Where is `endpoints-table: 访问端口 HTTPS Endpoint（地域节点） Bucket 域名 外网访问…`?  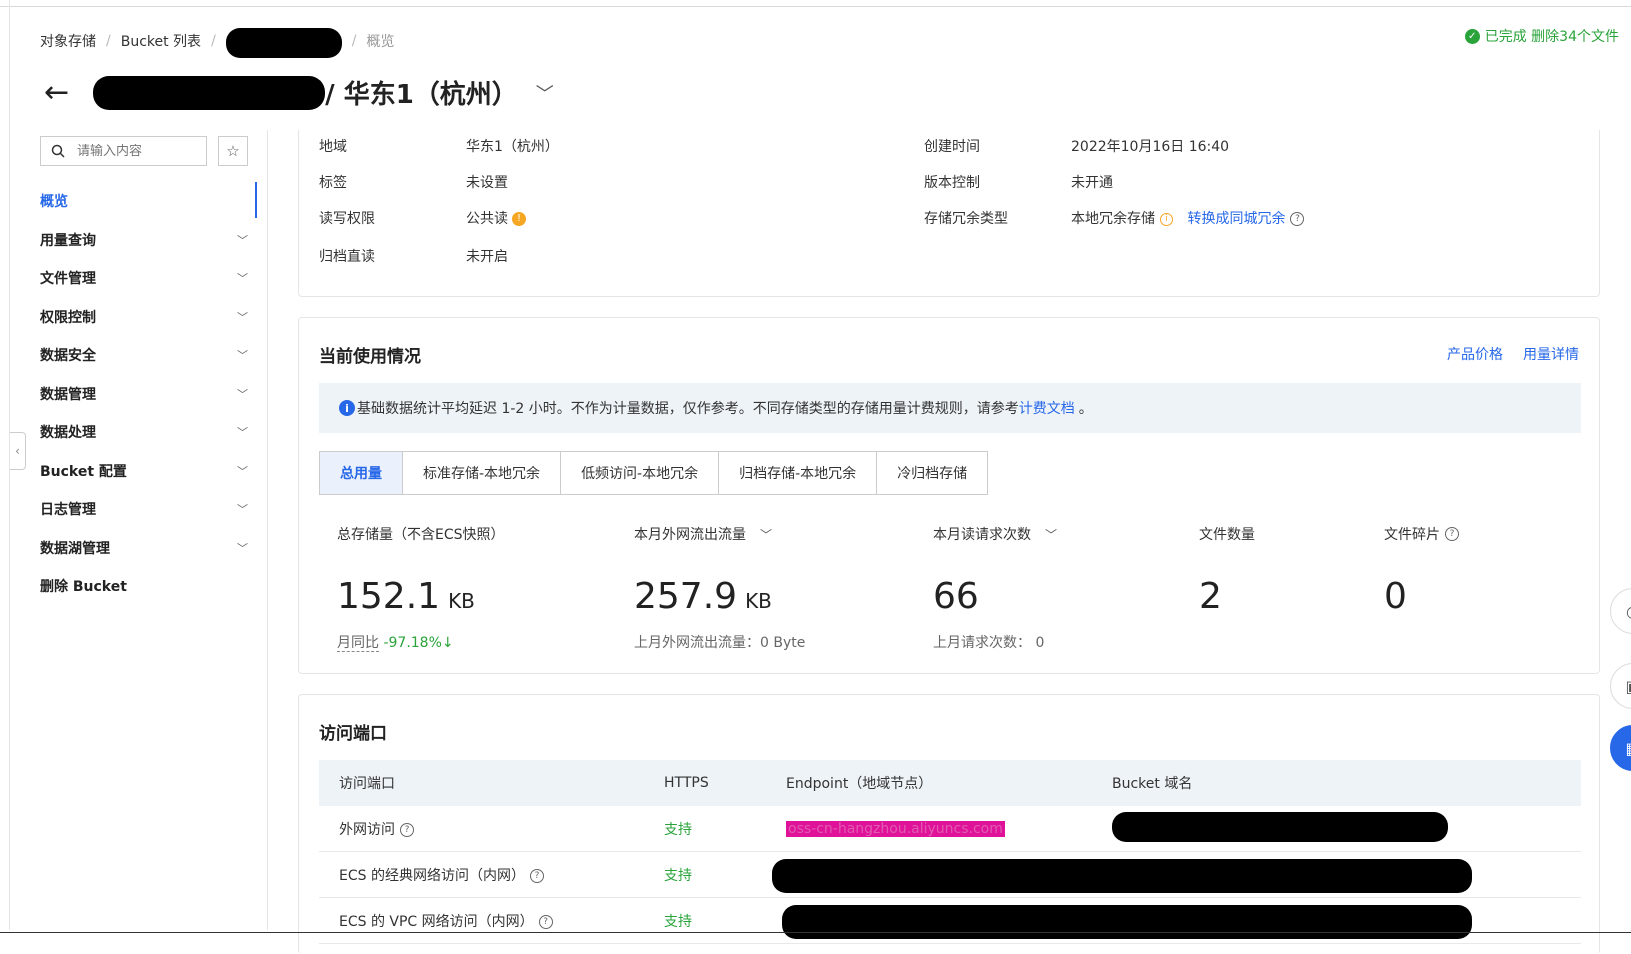 endpoints-table: 访问端口 HTTPS Endpoint（地域节点） Bucket 域名 外网访问… is located at coordinates (950, 852).